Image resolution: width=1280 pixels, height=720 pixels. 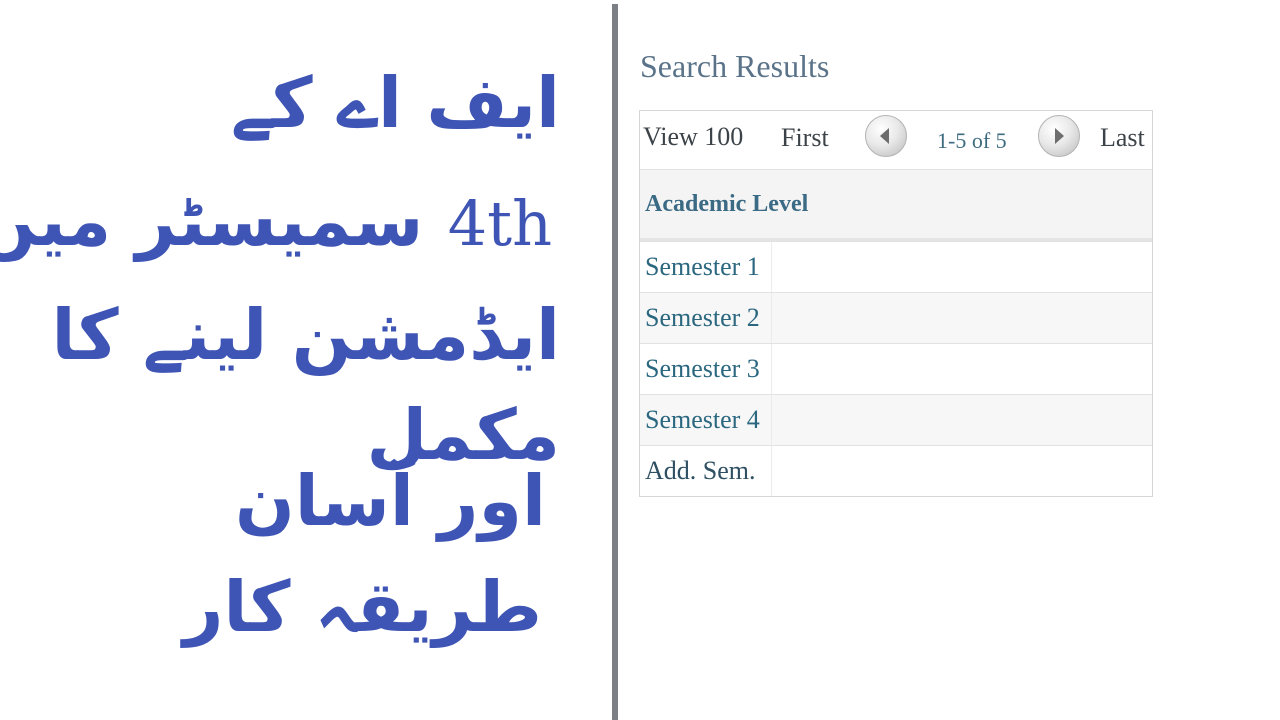 What do you see at coordinates (896, 205) in the screenshot?
I see `column-header-academic-level: Academic Level` at bounding box center [896, 205].